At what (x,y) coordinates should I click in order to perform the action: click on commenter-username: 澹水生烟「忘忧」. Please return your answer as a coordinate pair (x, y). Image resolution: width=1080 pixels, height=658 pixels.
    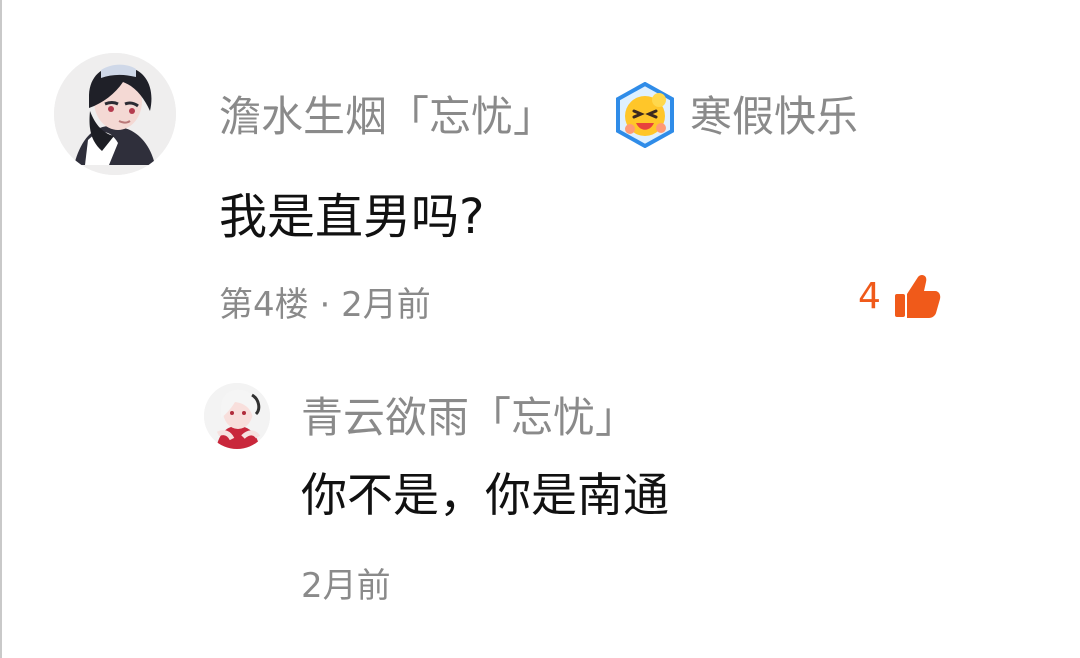
    Looking at the image, I should click on (387, 117).